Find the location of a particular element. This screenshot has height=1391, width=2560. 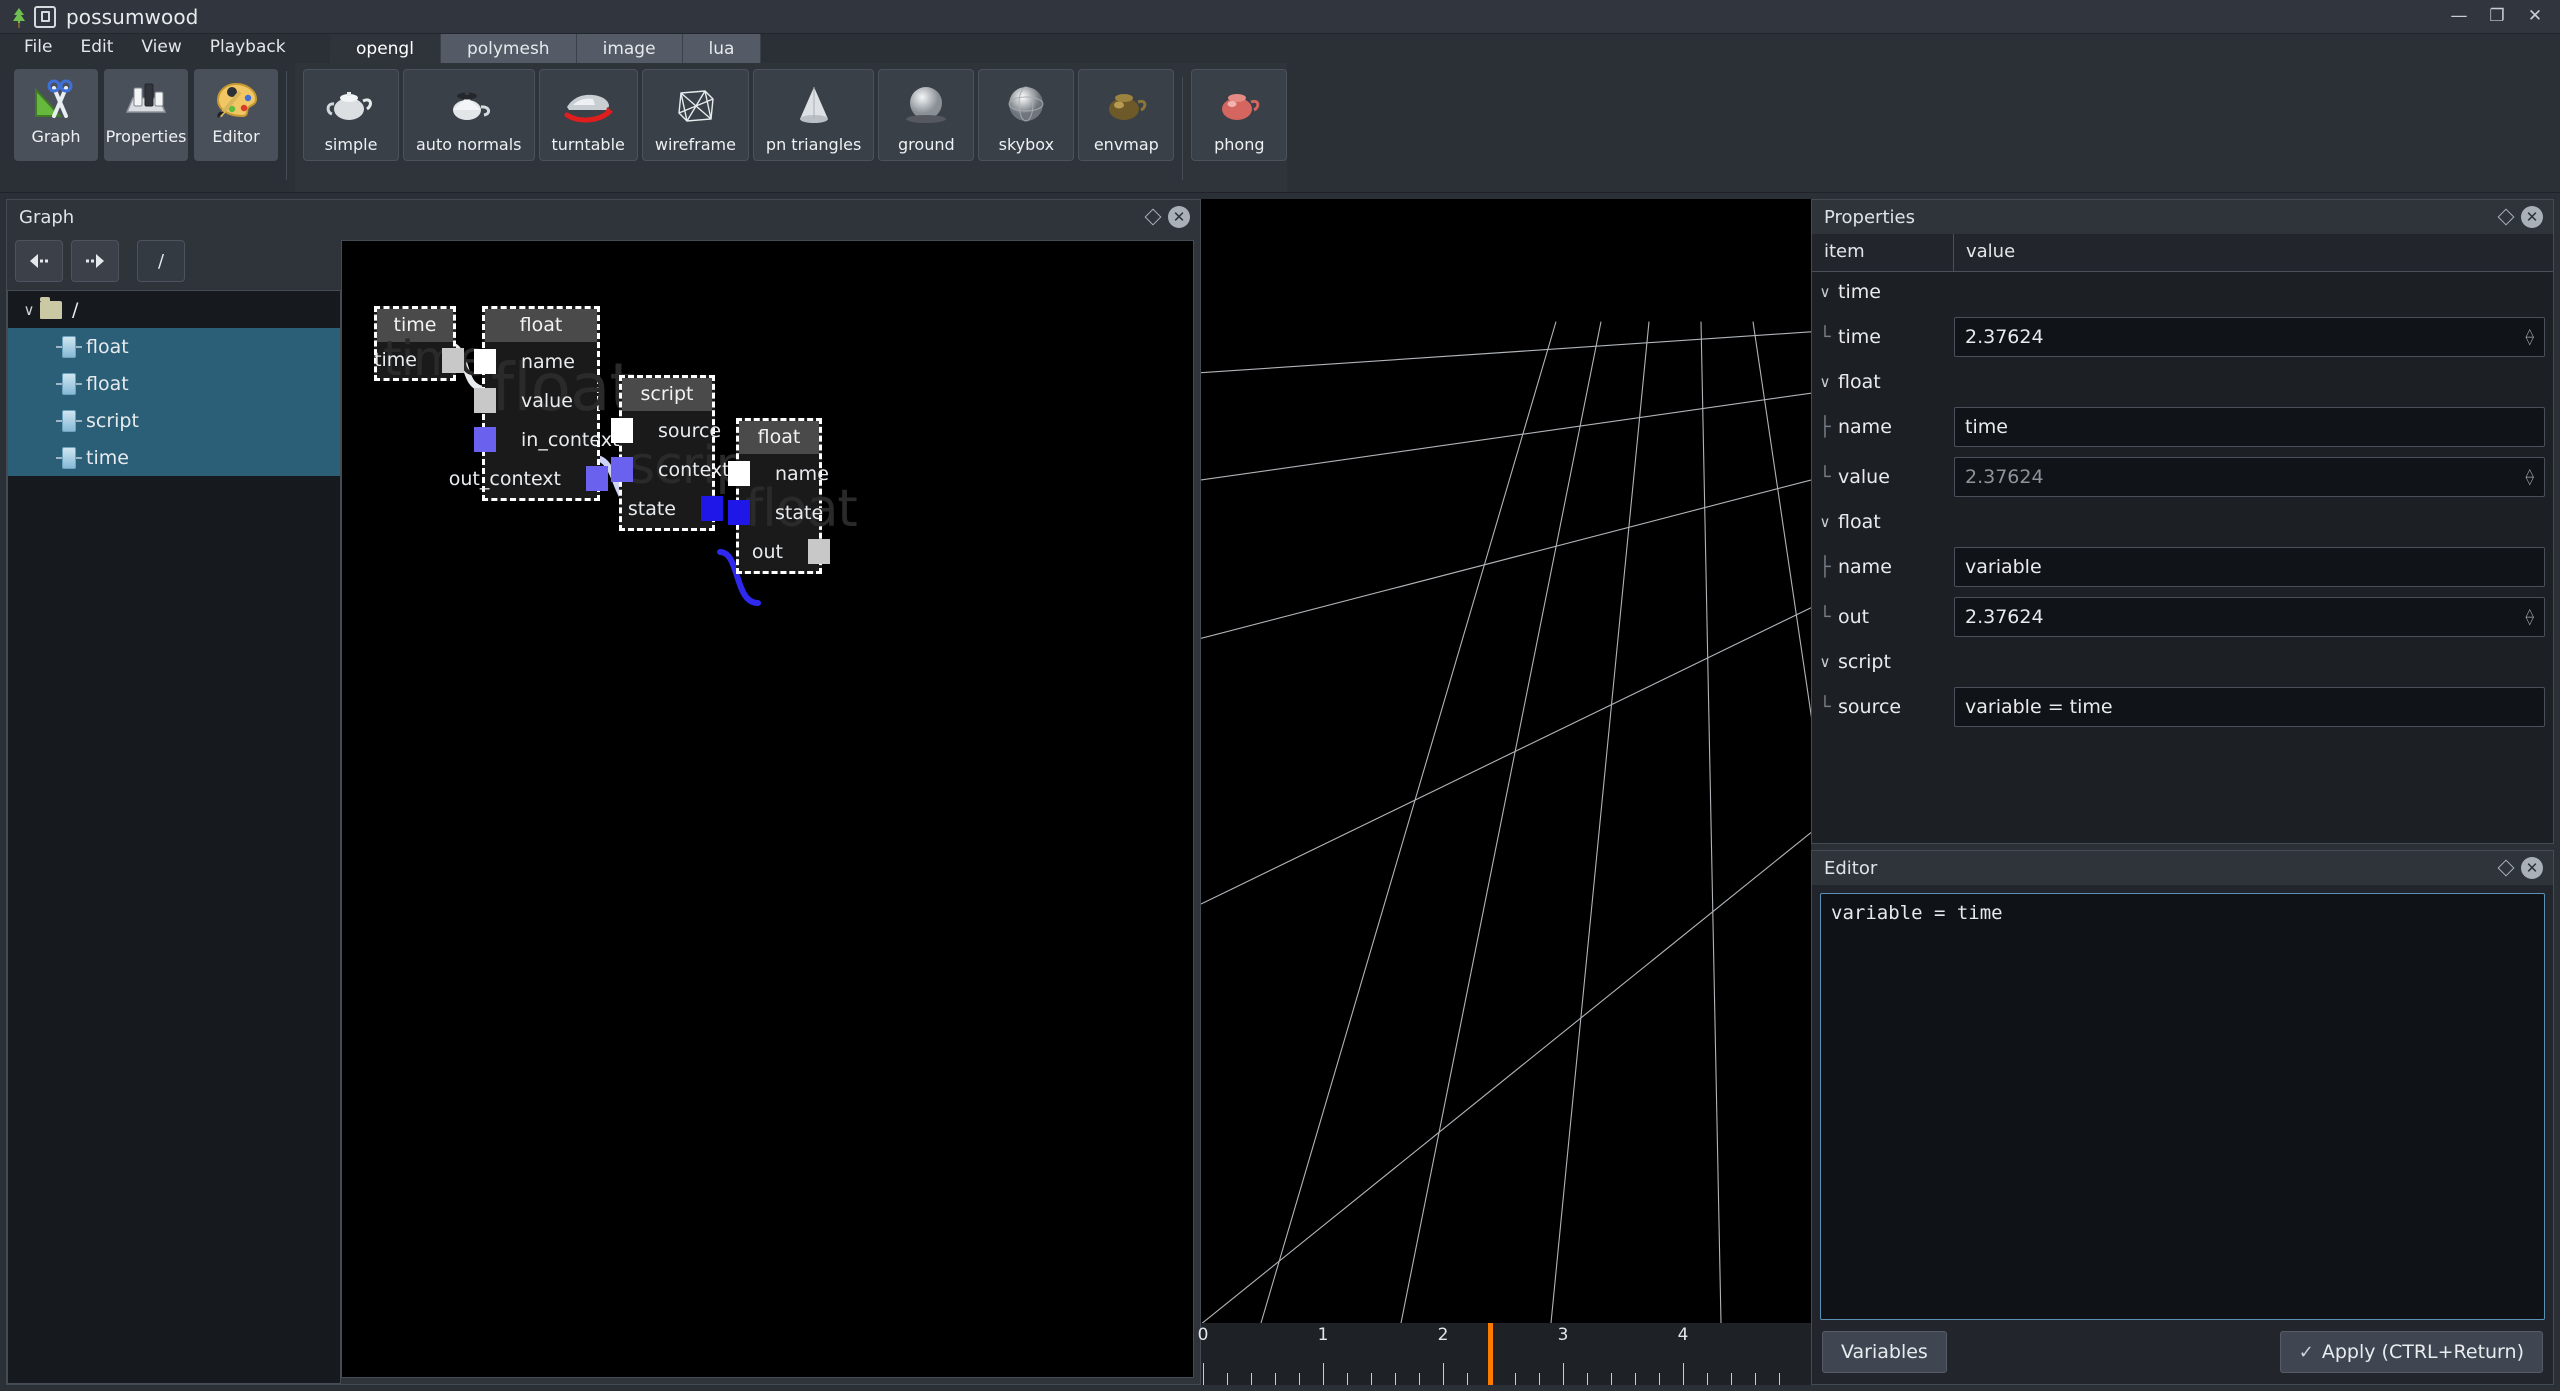

tab-lua: lua is located at coordinates (722, 48).